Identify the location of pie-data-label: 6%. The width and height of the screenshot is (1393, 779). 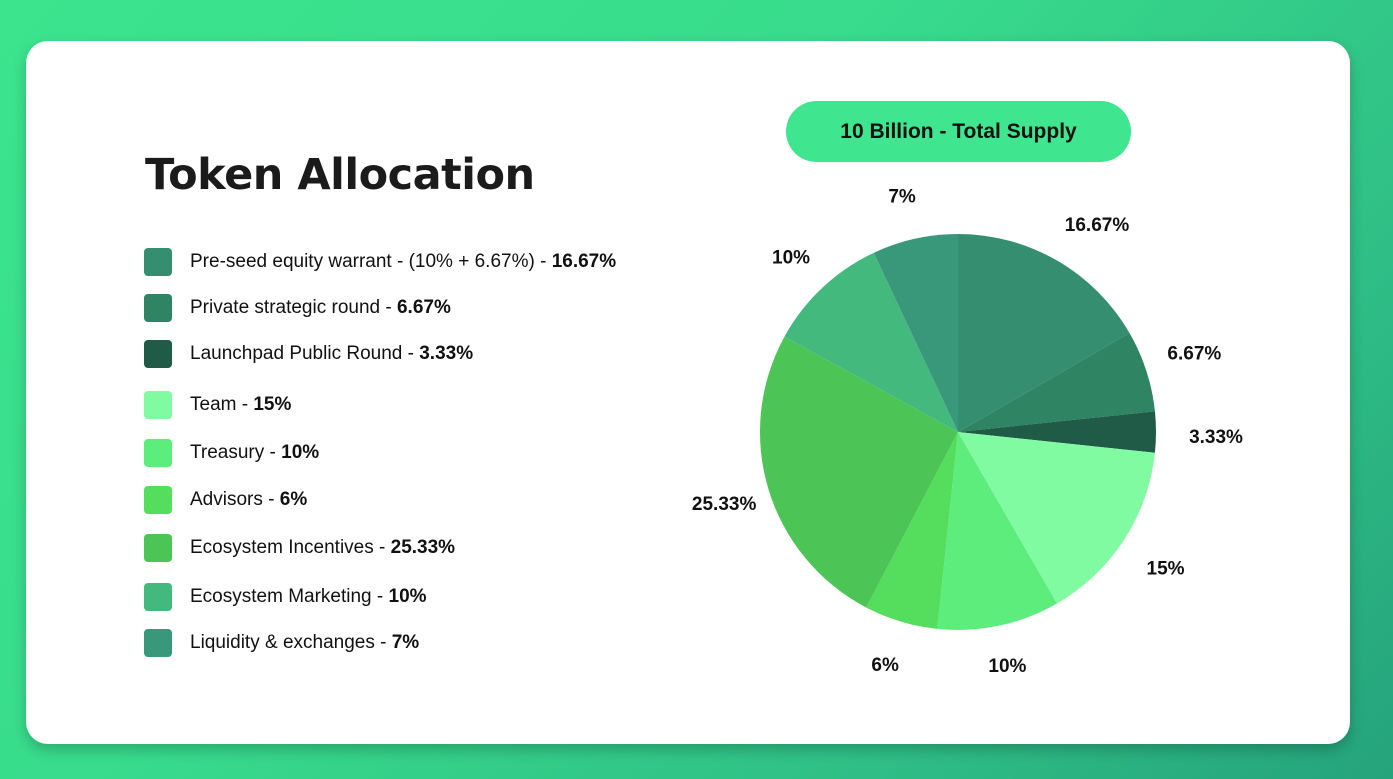
(885, 665).